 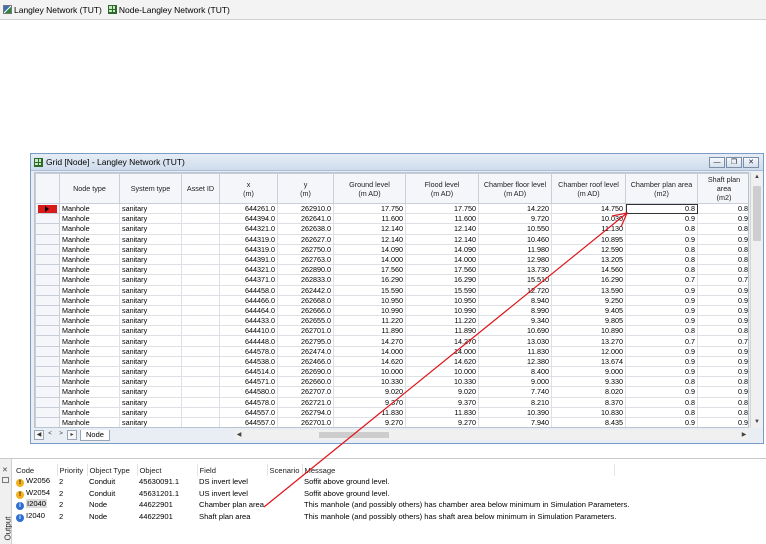 What do you see at coordinates (442, 321) in the screenshot?
I see `grid-cell: 11.220` at bounding box center [442, 321].